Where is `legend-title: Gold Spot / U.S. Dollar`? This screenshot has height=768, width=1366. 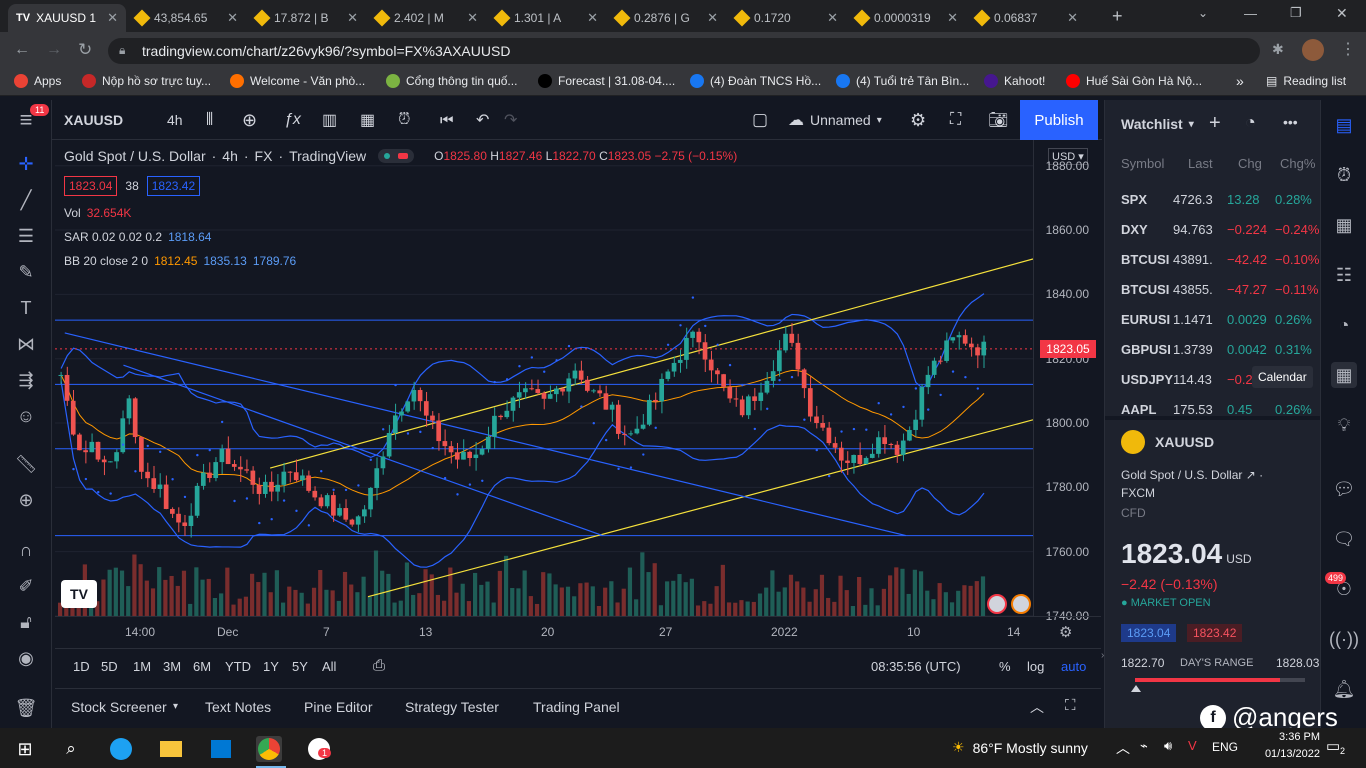
legend-title: Gold Spot / U.S. Dollar is located at coordinates (135, 156).